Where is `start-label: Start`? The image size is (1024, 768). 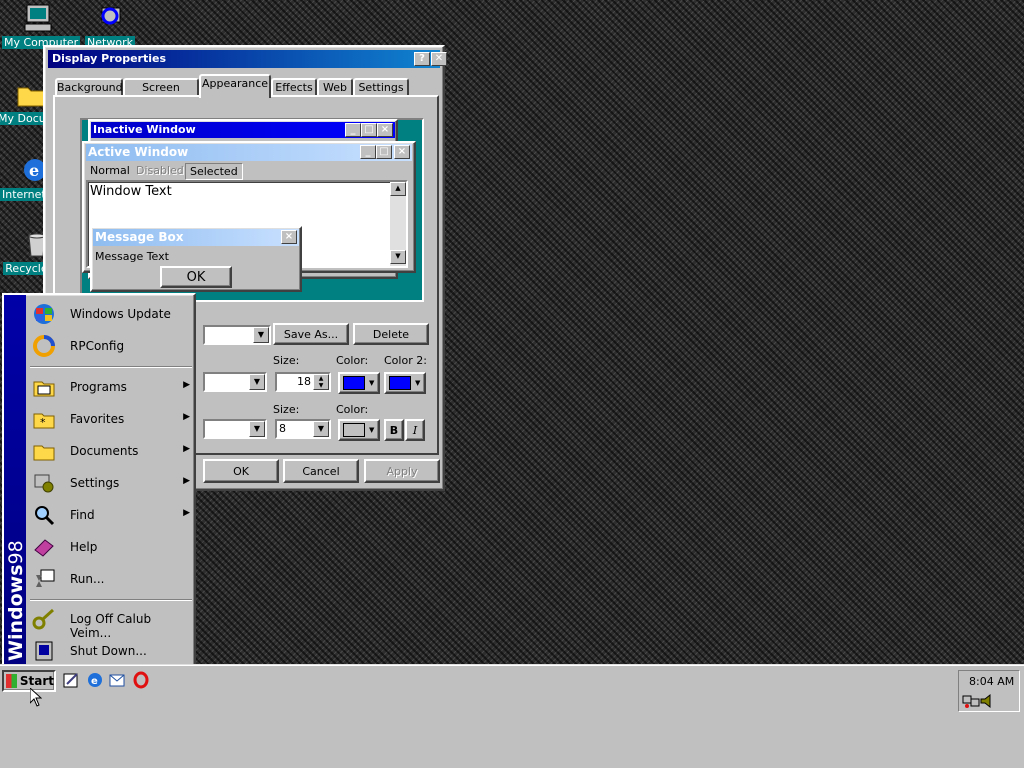 start-label: Start is located at coordinates (36, 681).